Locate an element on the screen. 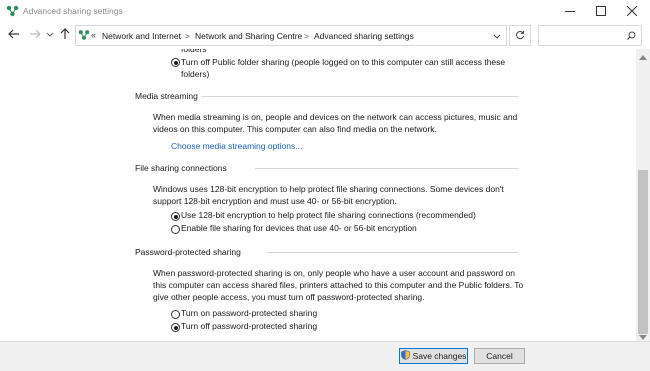 This screenshot has width=650, height=371. search-icon is located at coordinates (631, 36).